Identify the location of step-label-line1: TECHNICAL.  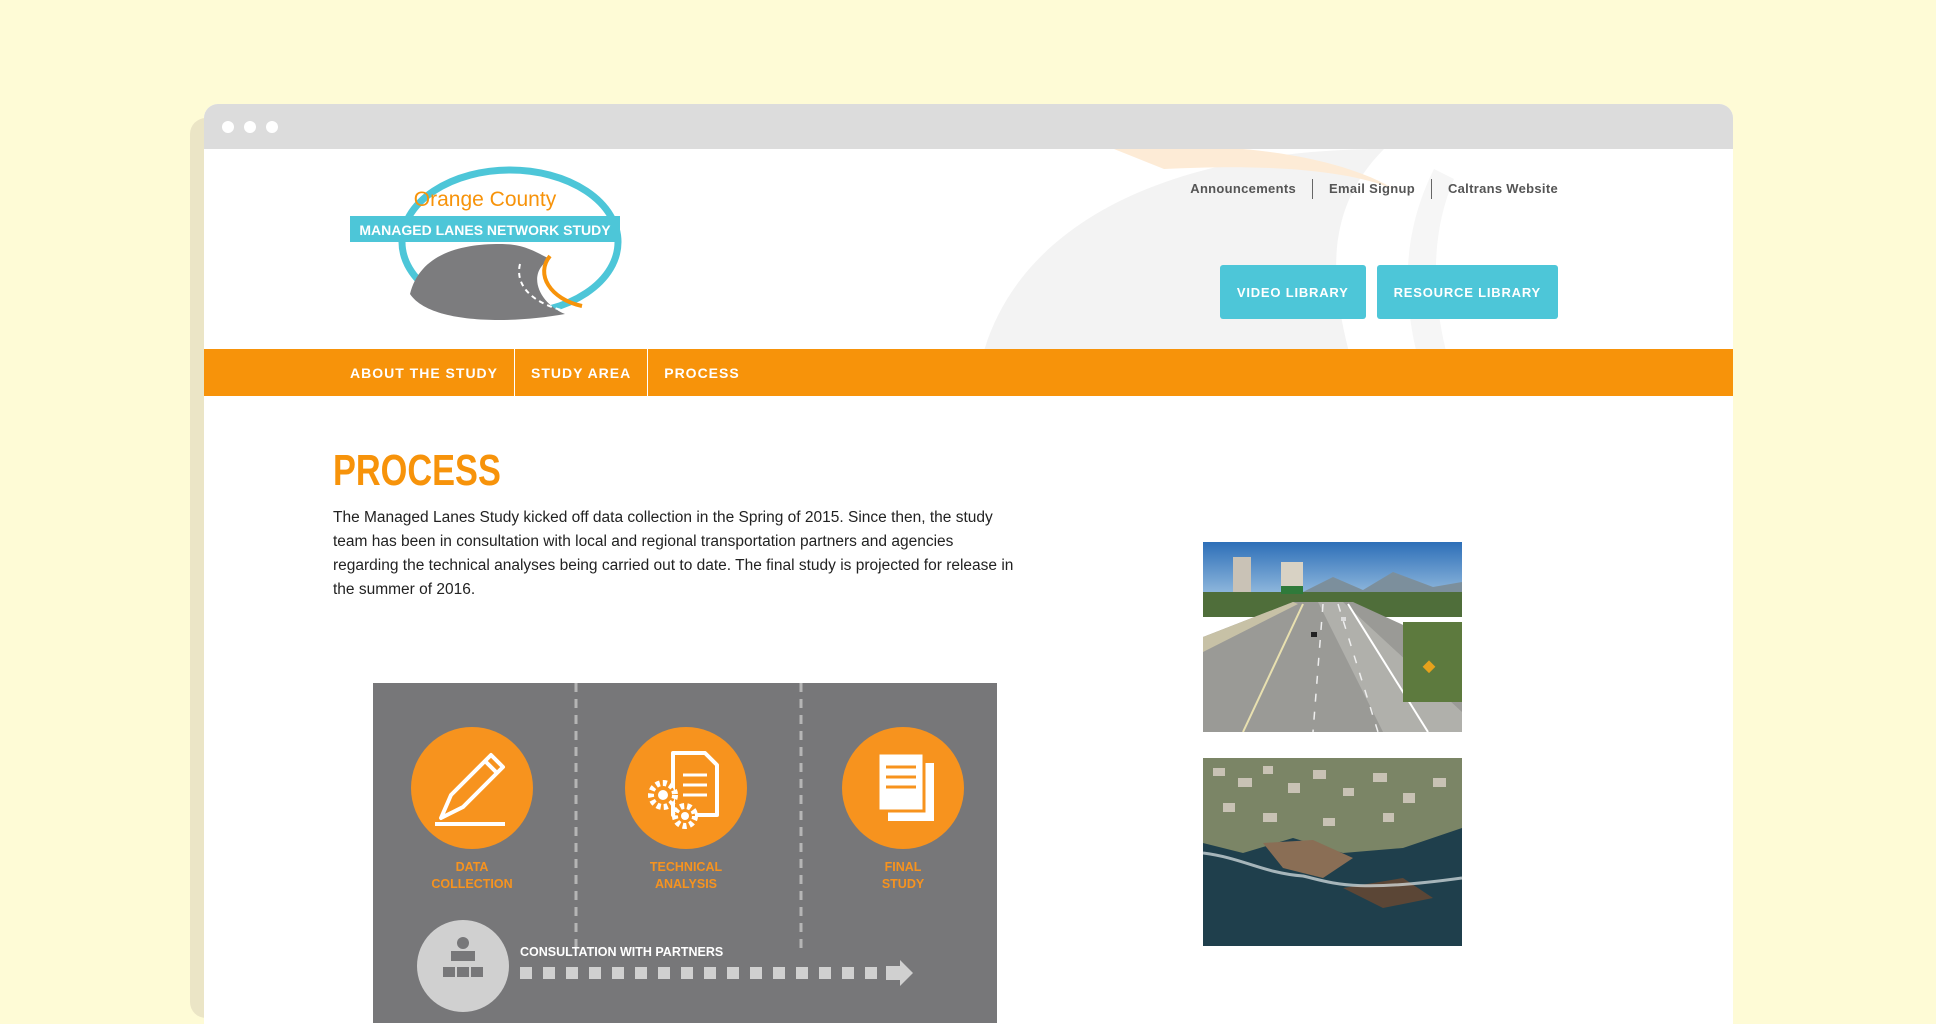
(686, 867).